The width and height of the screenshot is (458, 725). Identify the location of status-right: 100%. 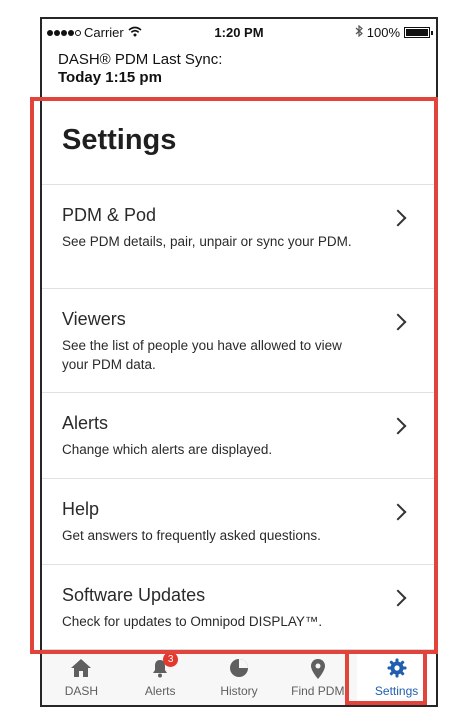
(394, 32).